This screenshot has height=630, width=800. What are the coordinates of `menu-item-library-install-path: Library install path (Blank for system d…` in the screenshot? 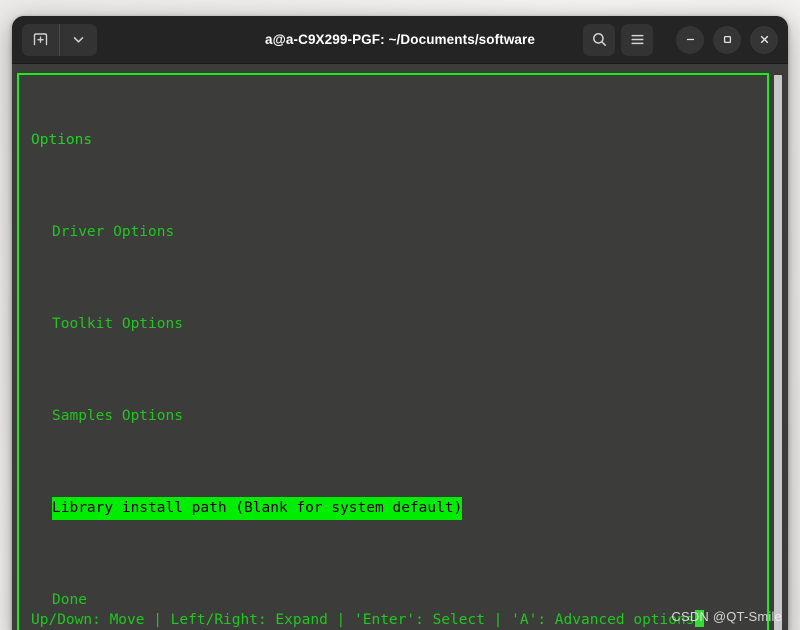 It's located at (257, 508).